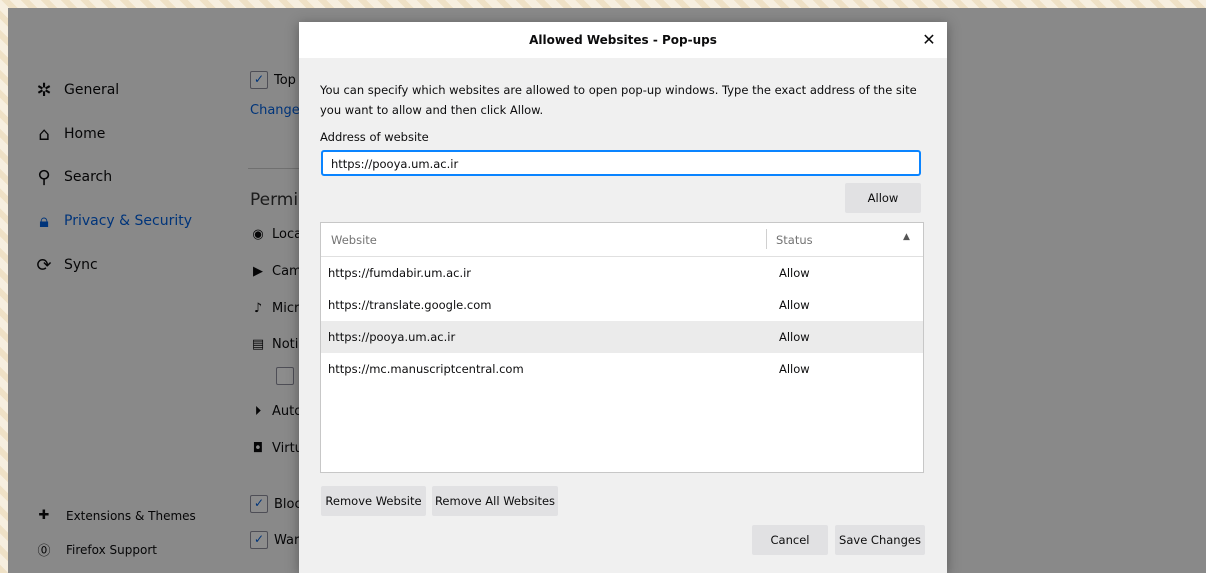 The width and height of the screenshot is (1206, 573). I want to click on table-row: https://fumdabir.um.ac.ir Allow, so click(622, 273).